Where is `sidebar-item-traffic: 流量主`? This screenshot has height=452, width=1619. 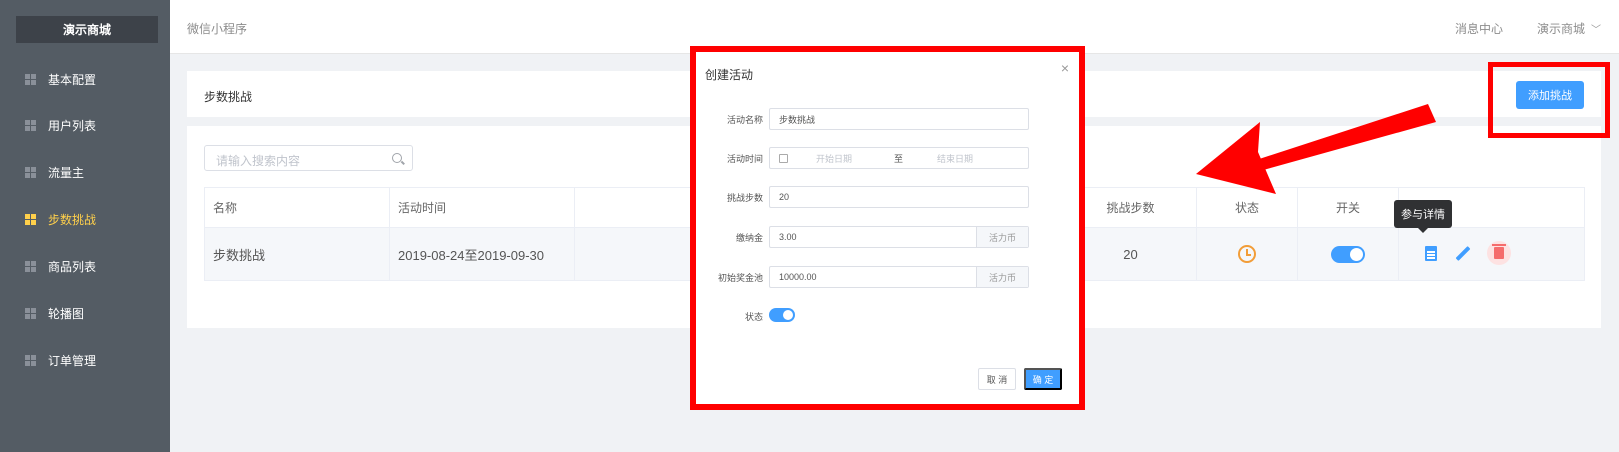
sidebar-item-traffic: 流量主 is located at coordinates (85, 172).